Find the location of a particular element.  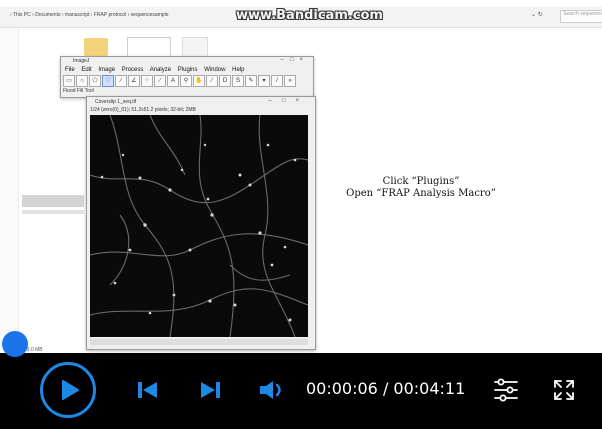

imagej-toolbar: ▭ ○ ⬠ ♡ ∕ ∠ ⁘ ⟋ A ⚲ ✋ ⁄ D S ✎ ▾ / » is located at coordinates (179, 81).